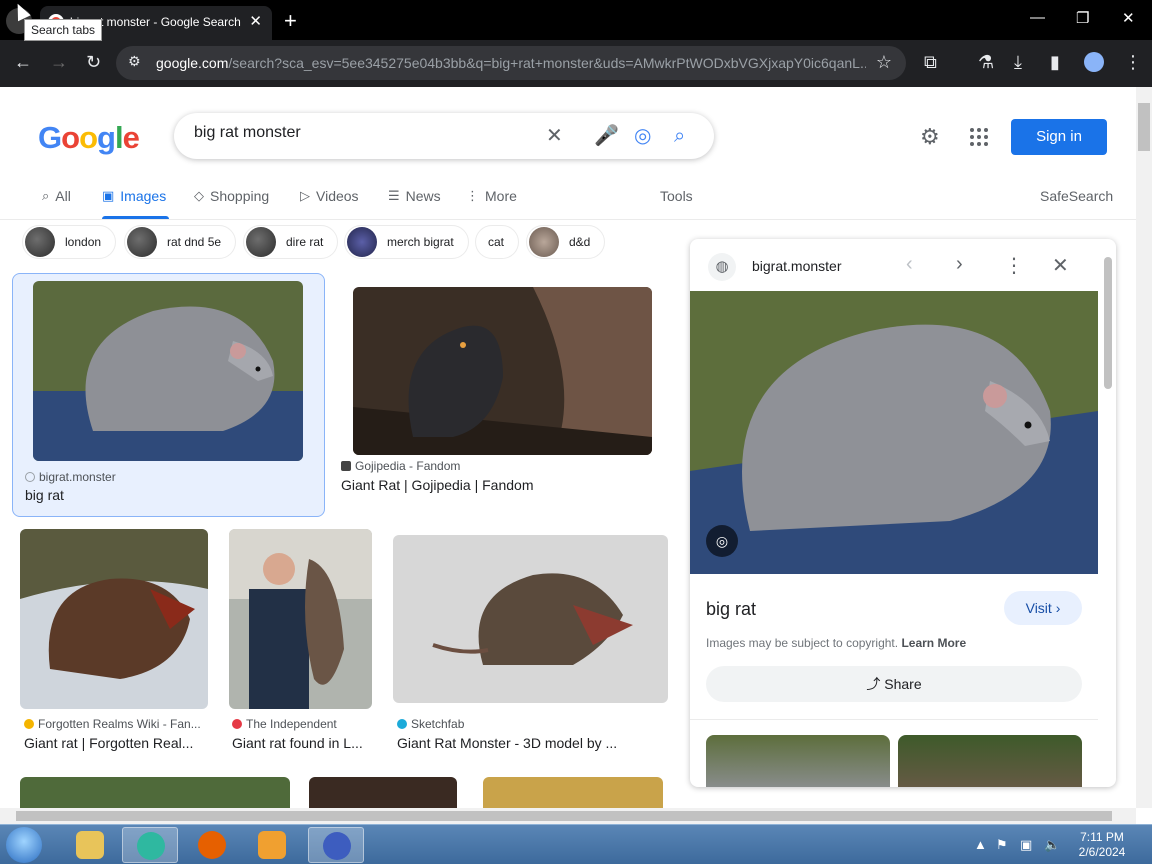 The height and width of the screenshot is (864, 1152). I want to click on firefox-icon, so click(212, 845).